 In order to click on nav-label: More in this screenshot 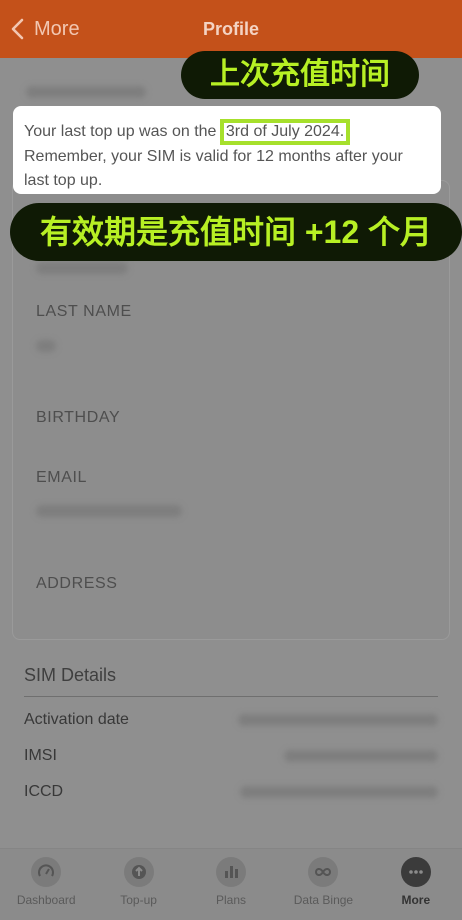, I will do `click(416, 900)`.